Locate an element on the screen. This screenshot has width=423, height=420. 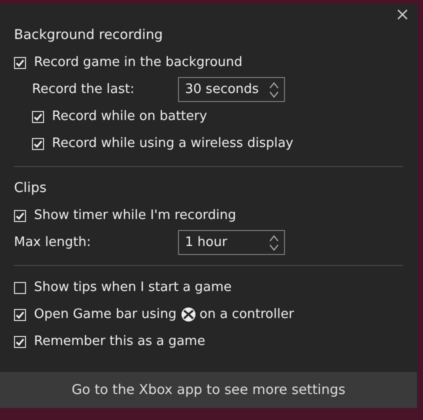
checkbox-label: on a controller is located at coordinates (247, 314).